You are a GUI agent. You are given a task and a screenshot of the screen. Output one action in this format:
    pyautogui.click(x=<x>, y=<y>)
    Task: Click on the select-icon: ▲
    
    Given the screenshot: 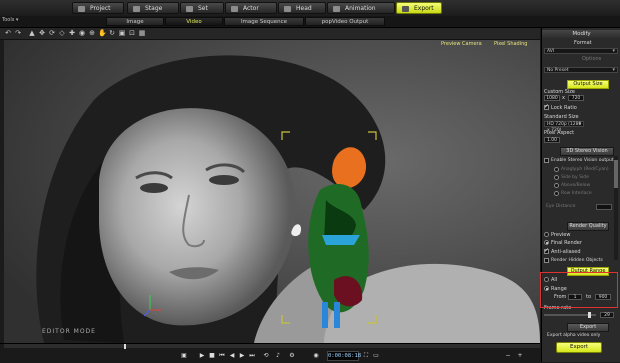 What is the action you would take?
    pyautogui.click(x=32, y=33)
    